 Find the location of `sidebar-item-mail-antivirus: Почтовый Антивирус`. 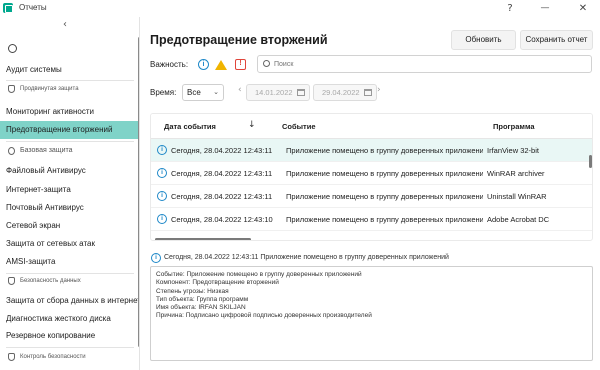

sidebar-item-mail-antivirus: Почтовый Антивирус is located at coordinates (69, 208).